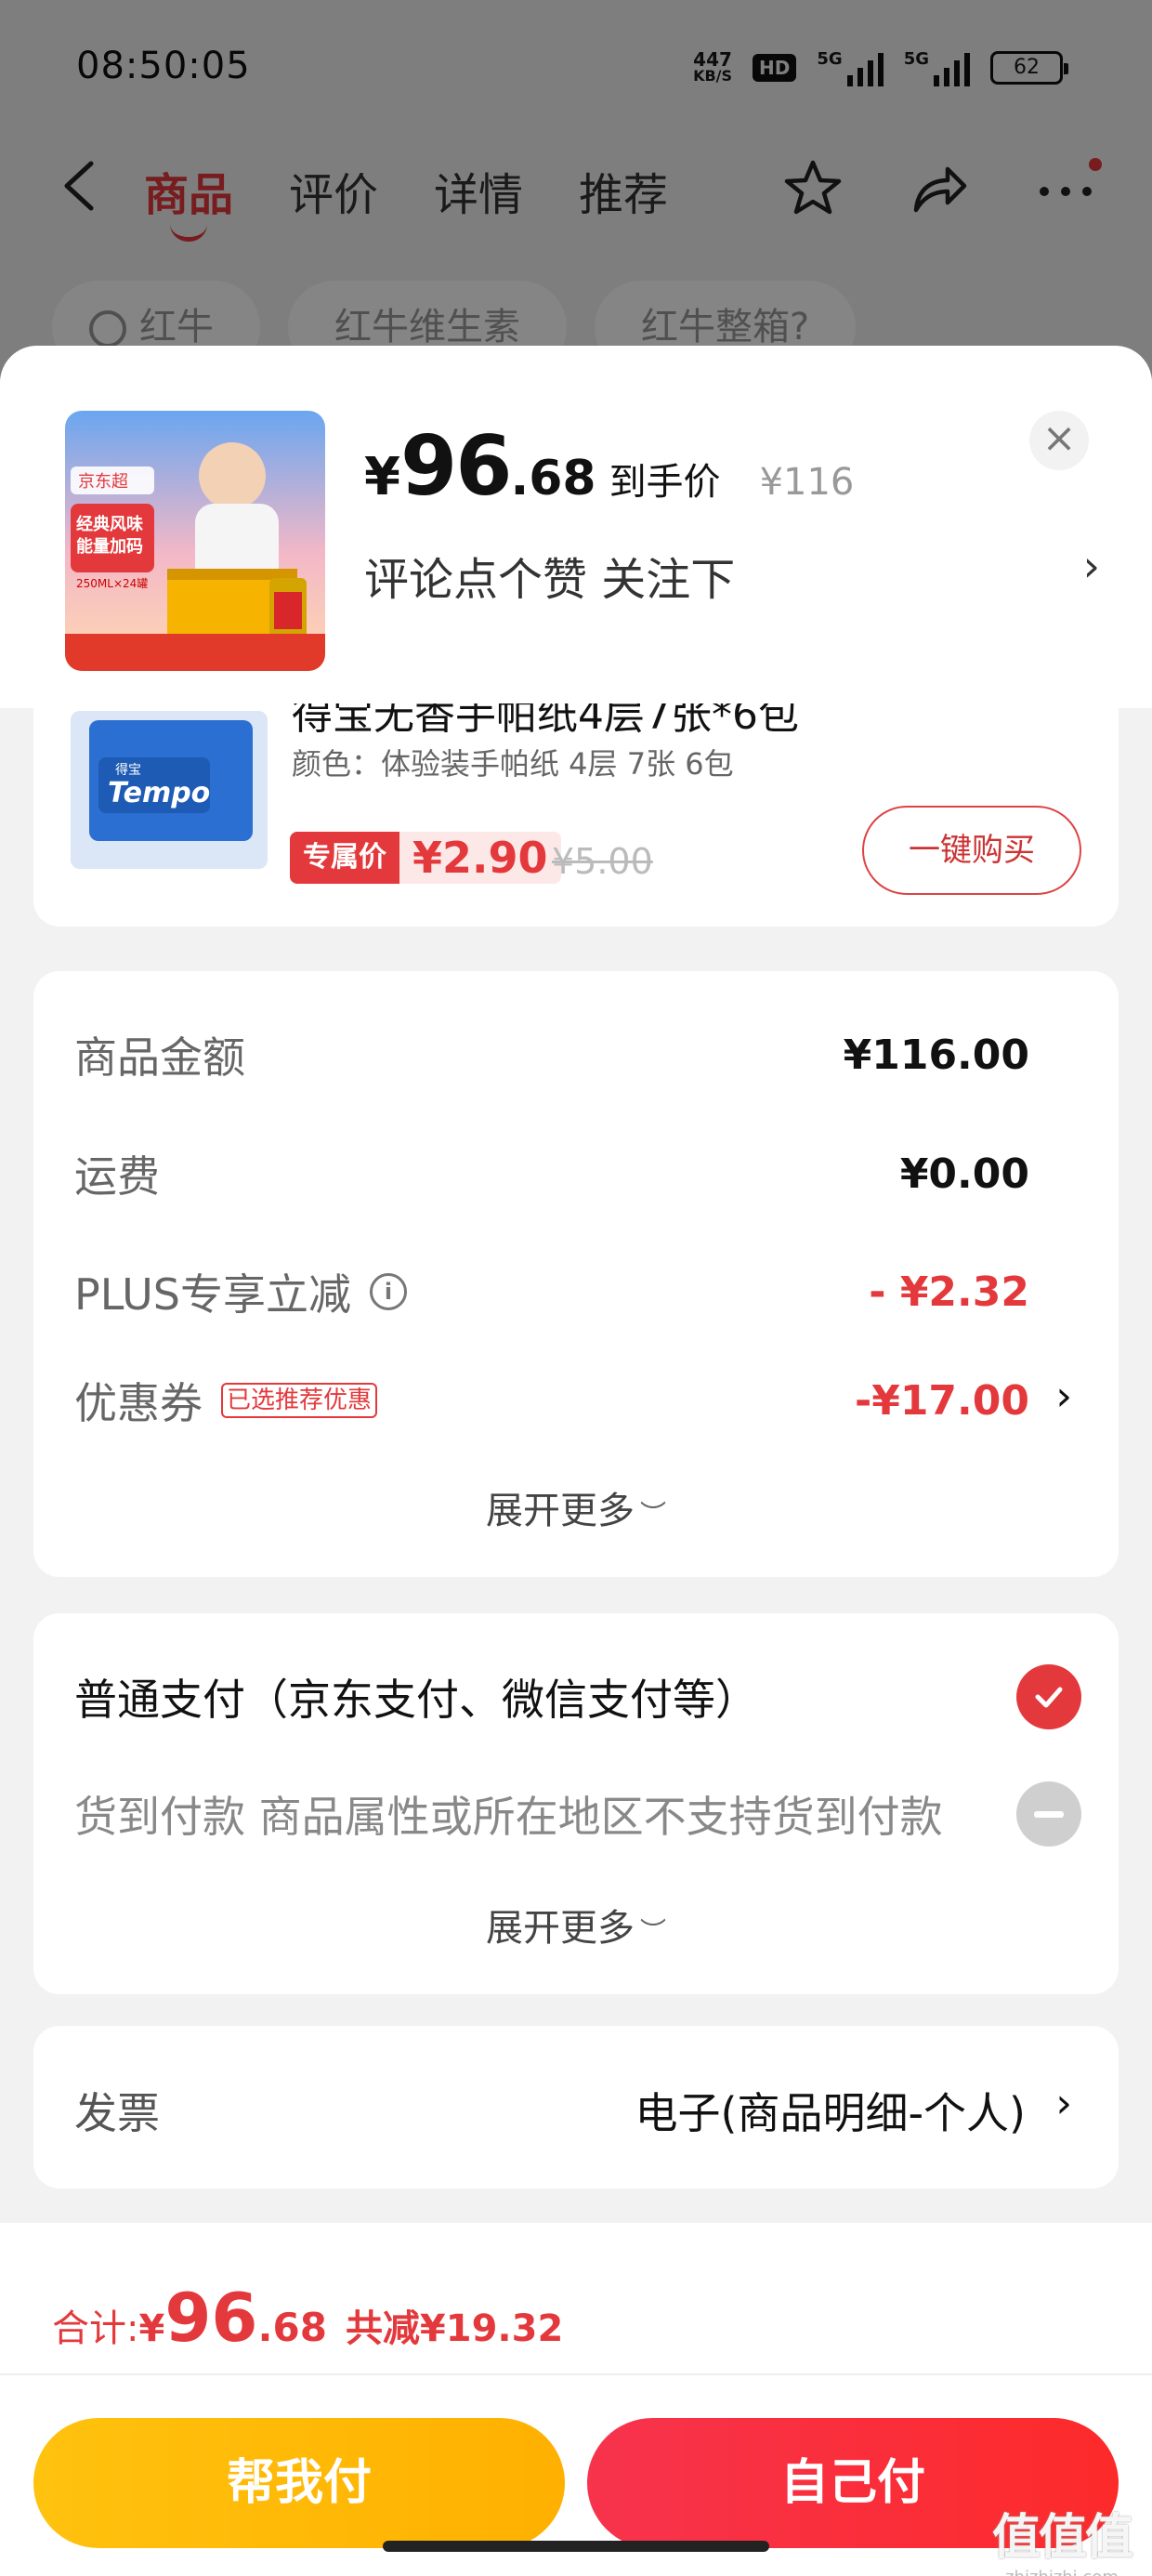 The width and height of the screenshot is (1152, 2576). I want to click on exclusive-price: ¥2.90, so click(480, 858).